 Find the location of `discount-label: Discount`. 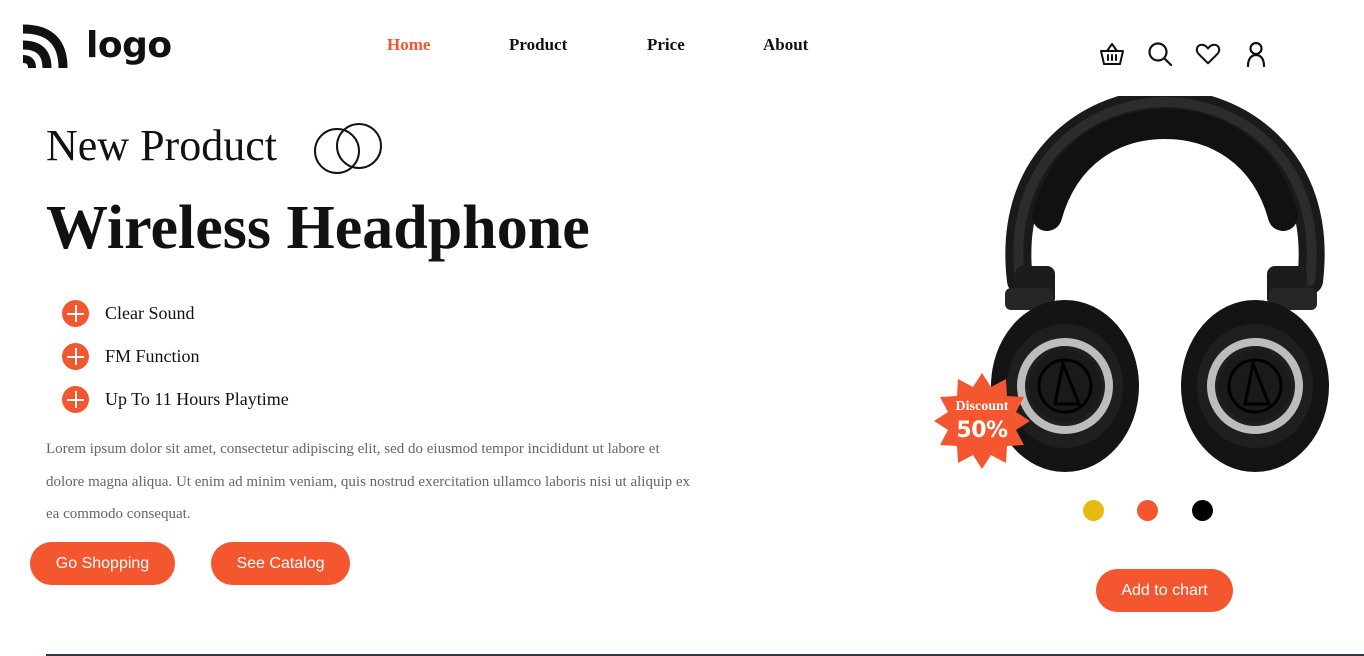

discount-label: Discount is located at coordinates (982, 406).